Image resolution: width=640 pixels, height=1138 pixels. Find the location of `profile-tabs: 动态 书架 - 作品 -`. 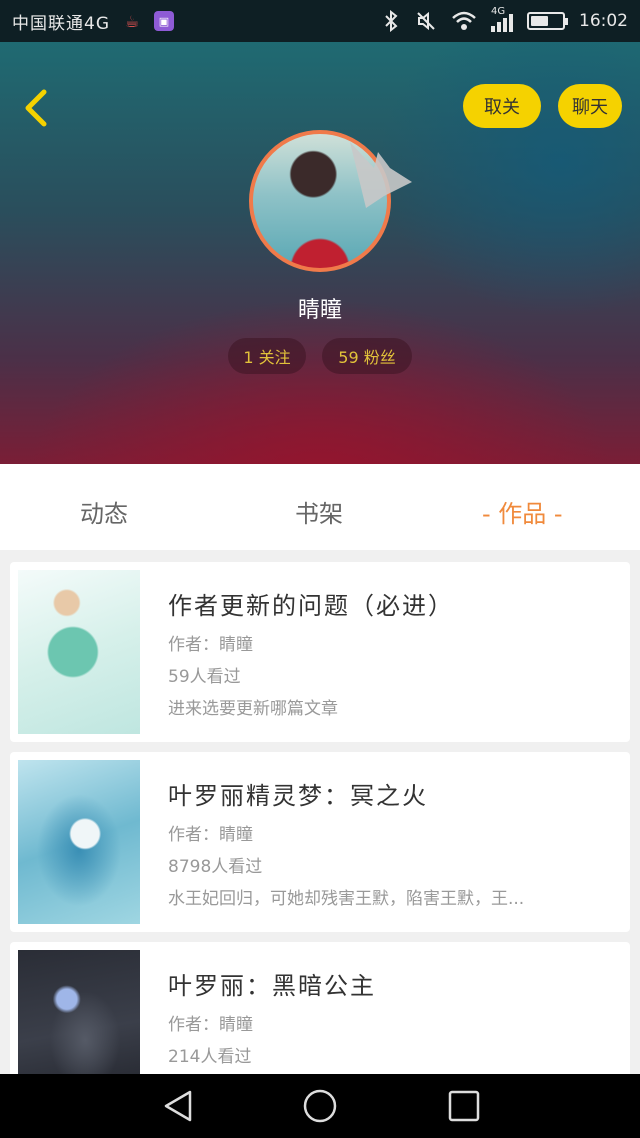

profile-tabs: 动态 书架 - 作品 - is located at coordinates (320, 507).